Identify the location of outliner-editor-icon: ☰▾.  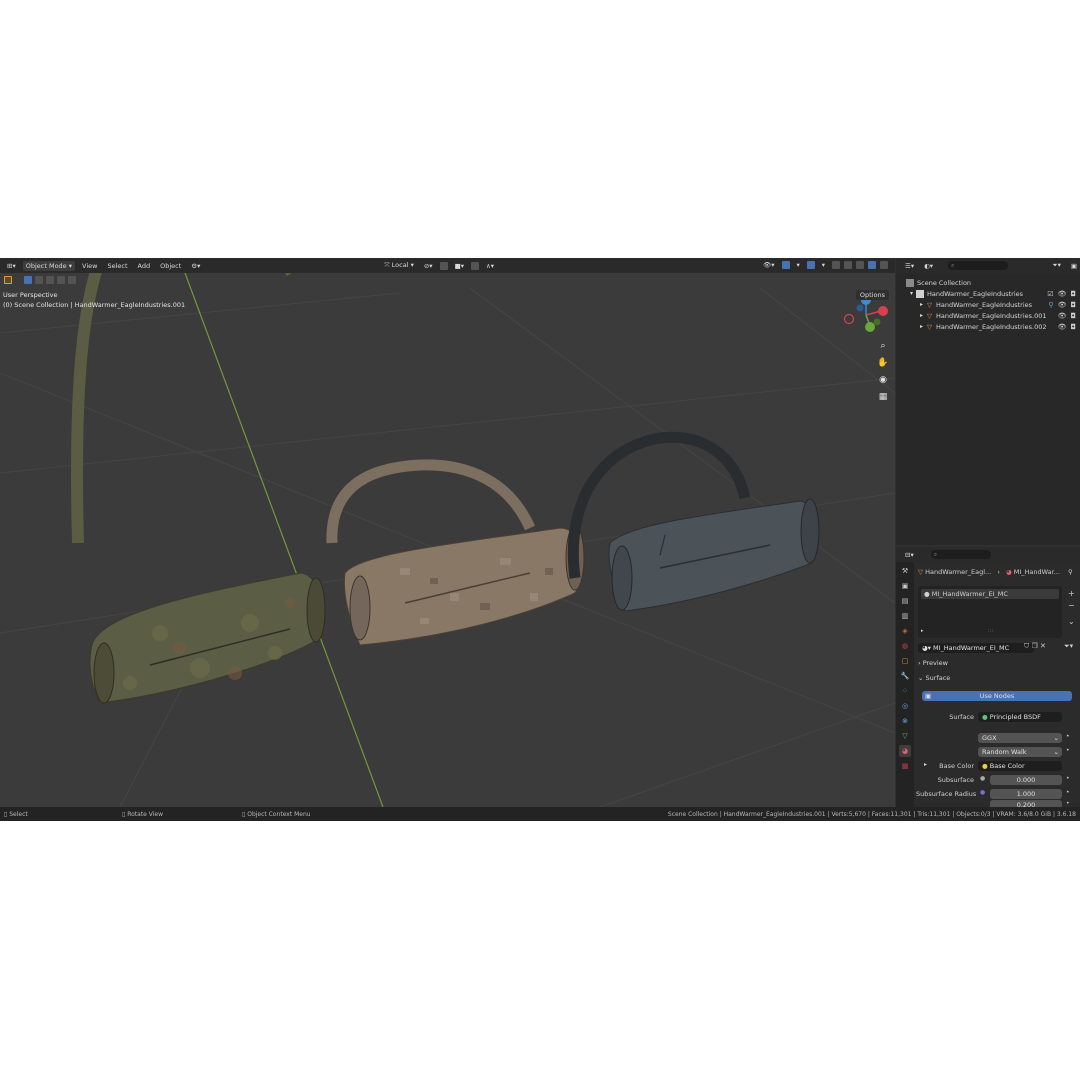
(909, 266).